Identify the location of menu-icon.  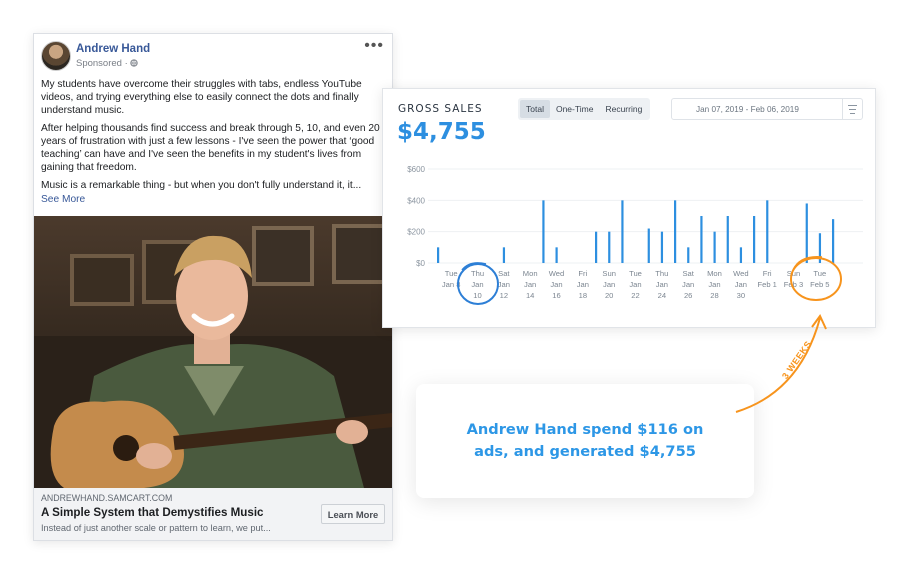
(852, 109).